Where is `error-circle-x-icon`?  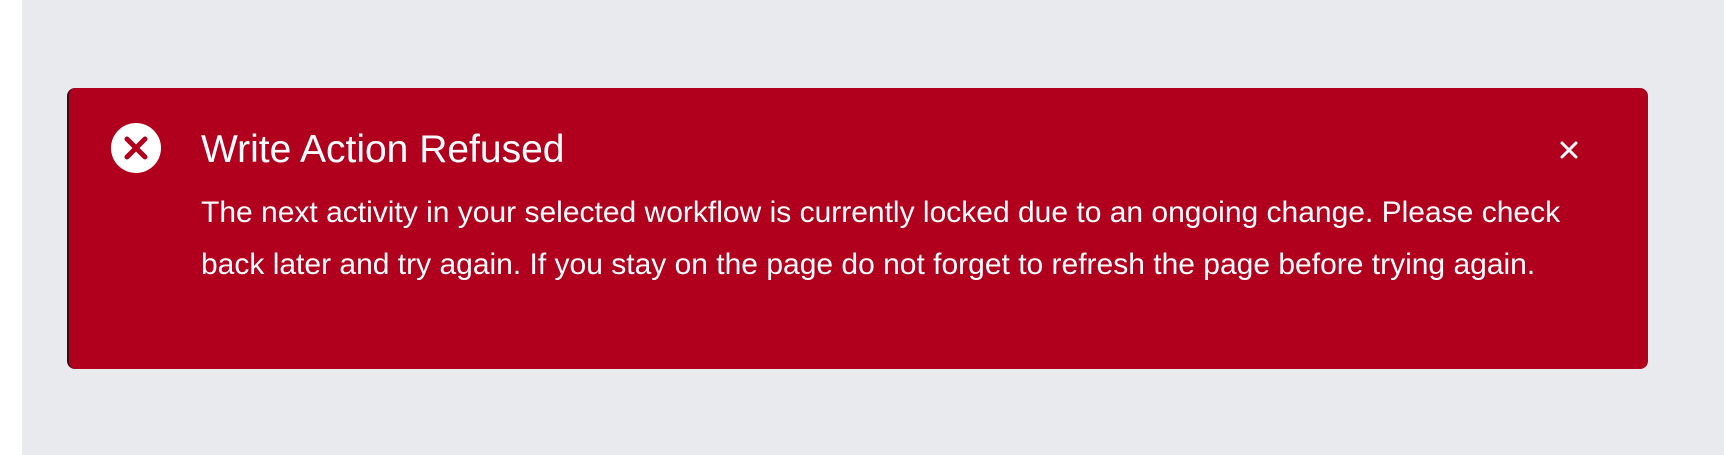 error-circle-x-icon is located at coordinates (136, 148).